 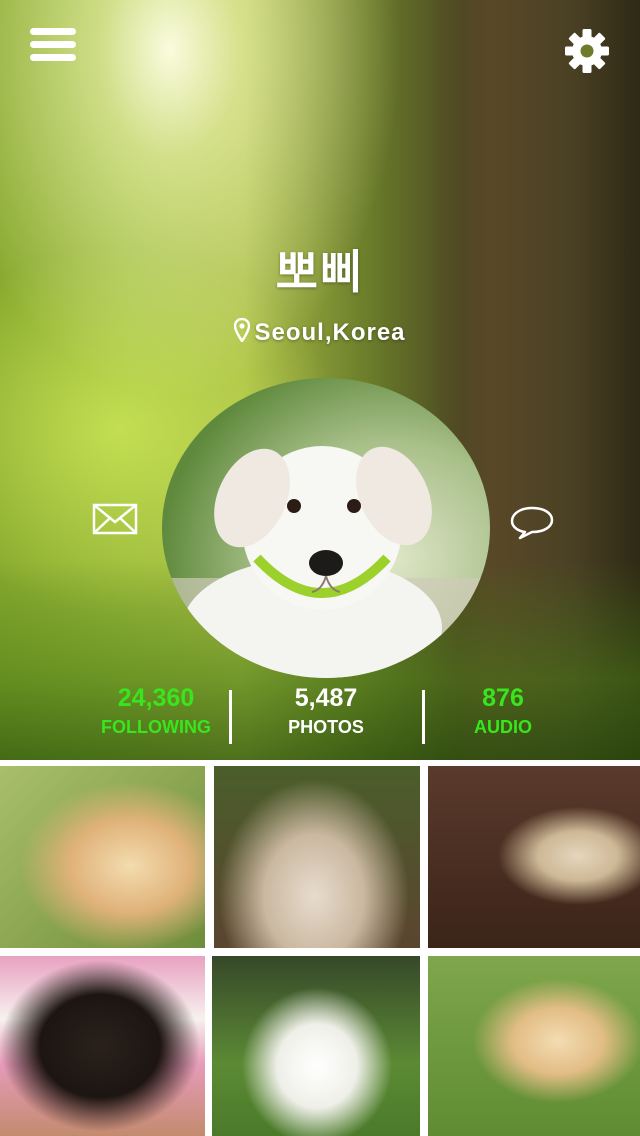 I want to click on pug-in-blanket-photo, so click(x=317, y=857).